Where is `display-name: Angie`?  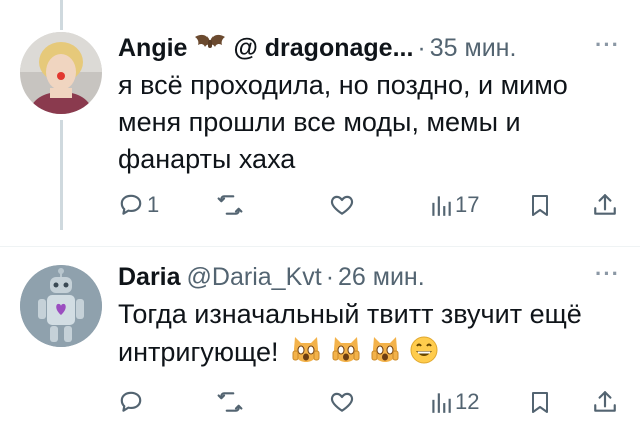 display-name: Angie is located at coordinates (152, 48).